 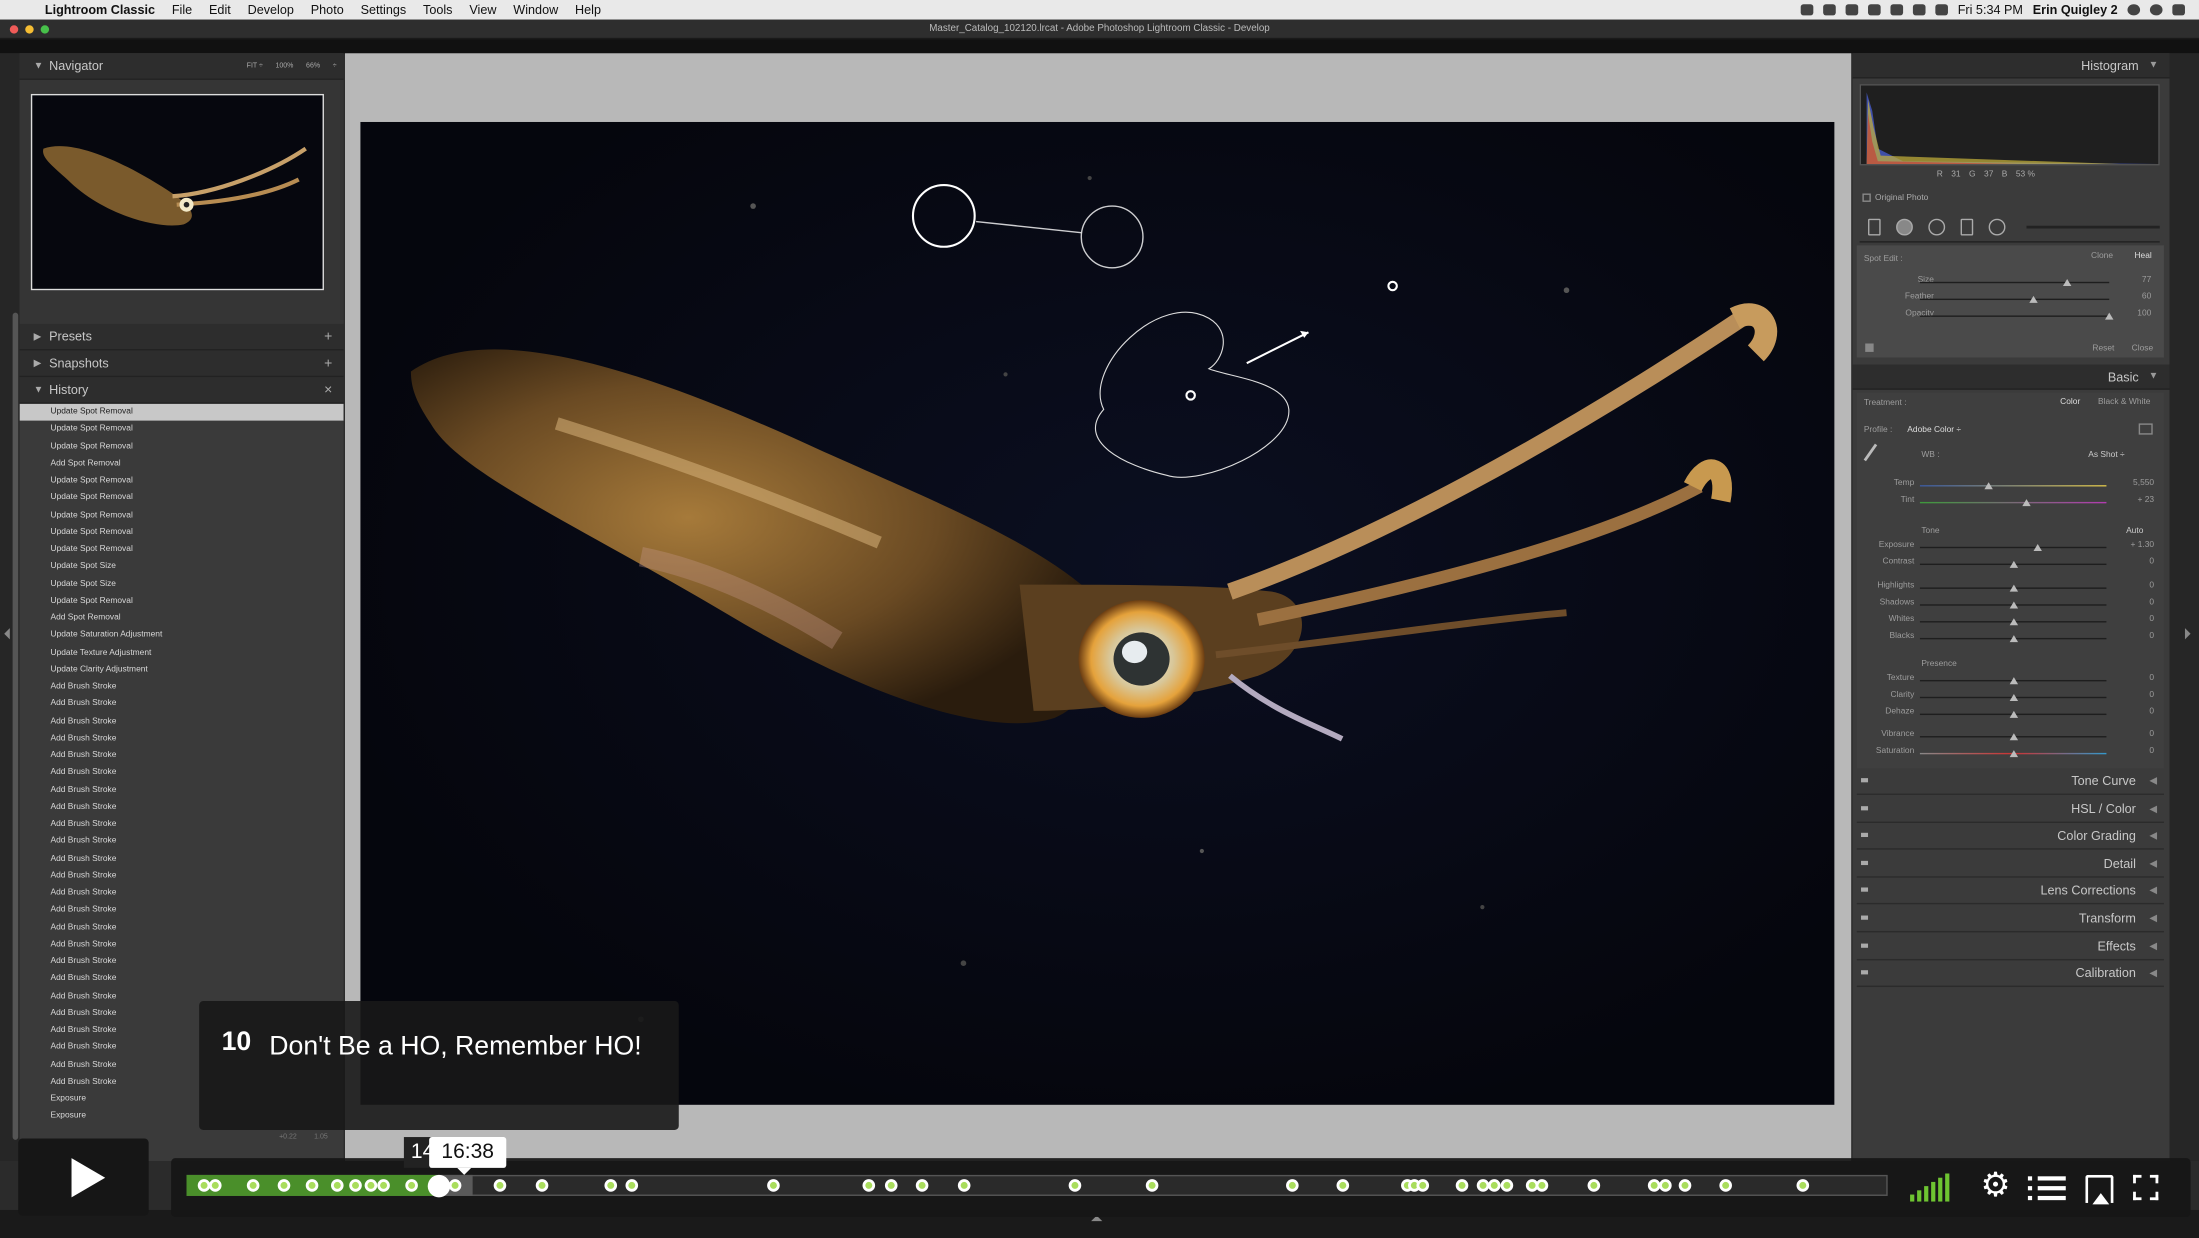 I want to click on section-color-grading: Color Grading ◀, so click(x=2010, y=836).